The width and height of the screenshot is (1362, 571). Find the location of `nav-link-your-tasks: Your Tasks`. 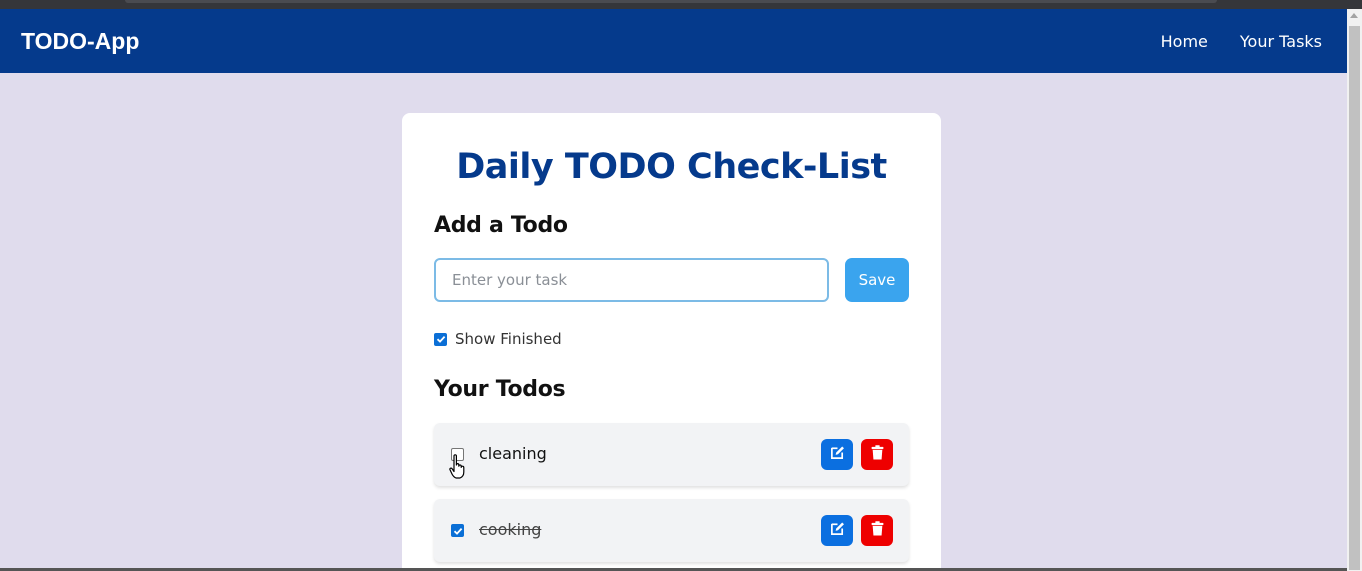

nav-link-your-tasks: Your Tasks is located at coordinates (1281, 41).